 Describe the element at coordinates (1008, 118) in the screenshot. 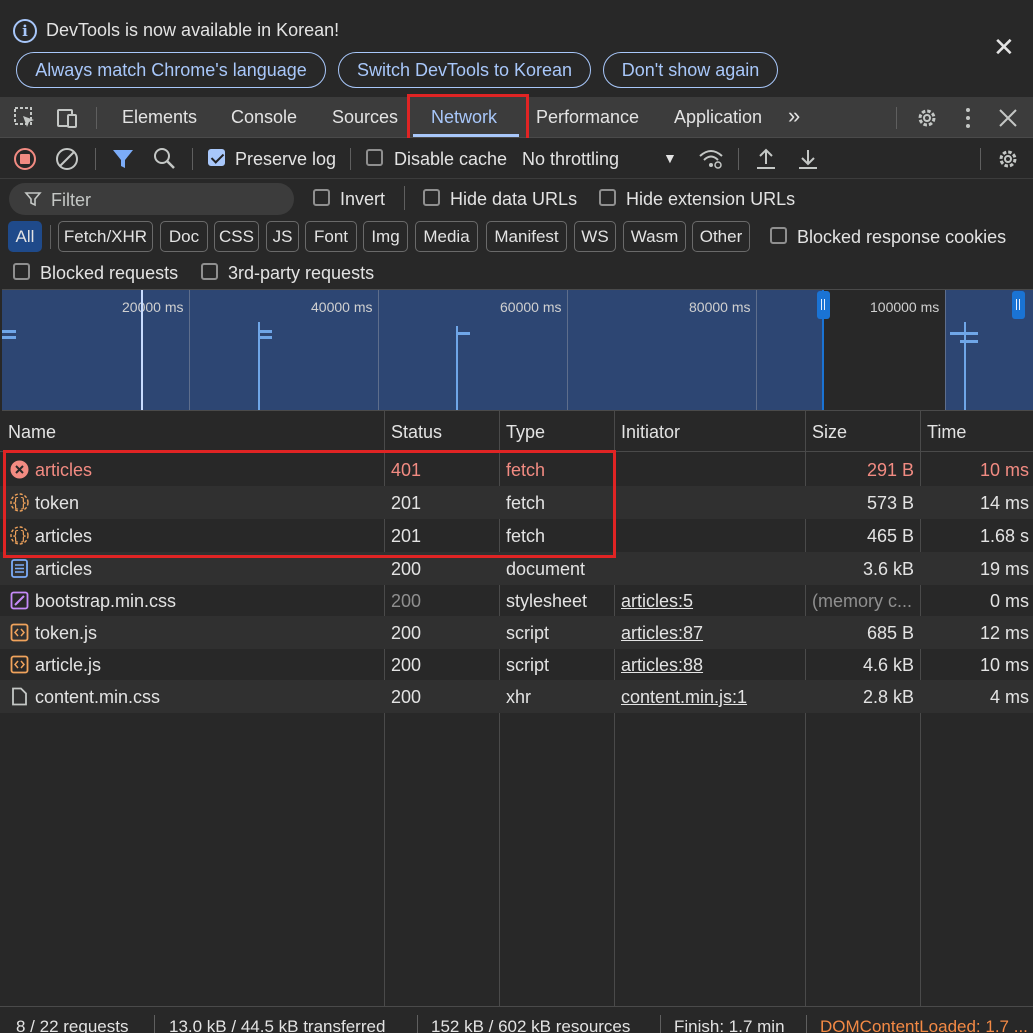

I see `close-devtools-icon` at that location.